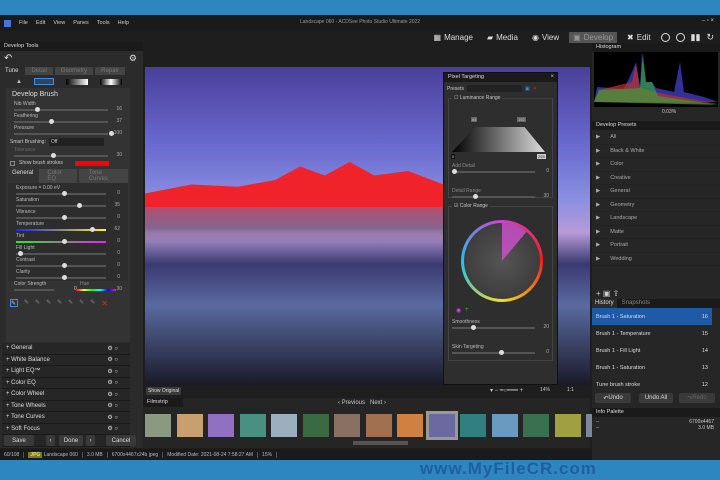 The height and width of the screenshot is (480, 720). Describe the element at coordinates (40, 23) in the screenshot. I see `menu-edit: Edit` at that location.